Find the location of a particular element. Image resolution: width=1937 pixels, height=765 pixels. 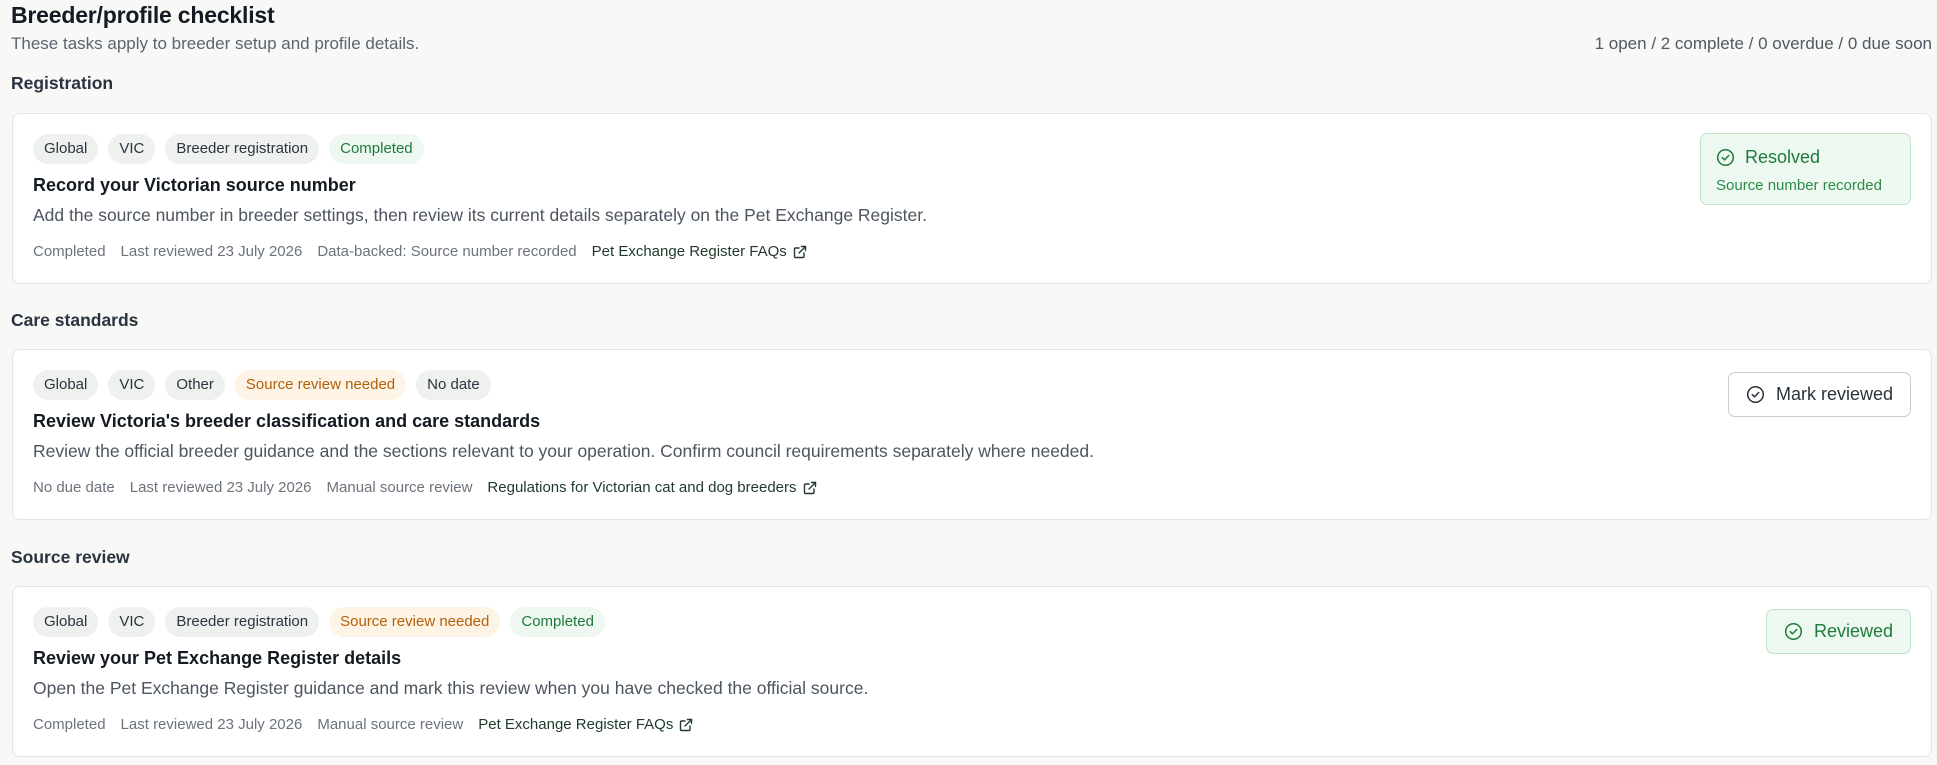

mark-reviewed-button: Mark reviewed is located at coordinates (1819, 394).